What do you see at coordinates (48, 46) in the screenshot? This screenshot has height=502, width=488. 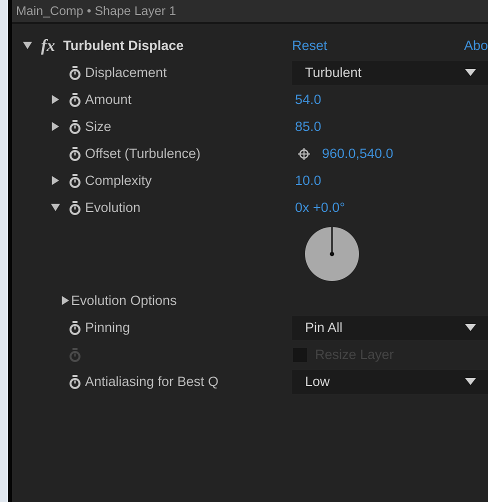 I see `fx-icon: fx` at bounding box center [48, 46].